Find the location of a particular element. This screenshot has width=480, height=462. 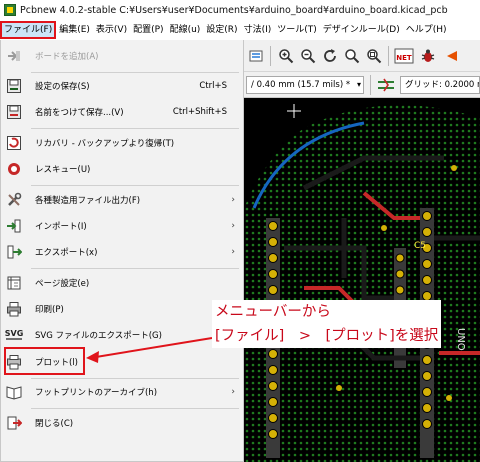

callout-line-1: メニューバーから is located at coordinates (273, 312).